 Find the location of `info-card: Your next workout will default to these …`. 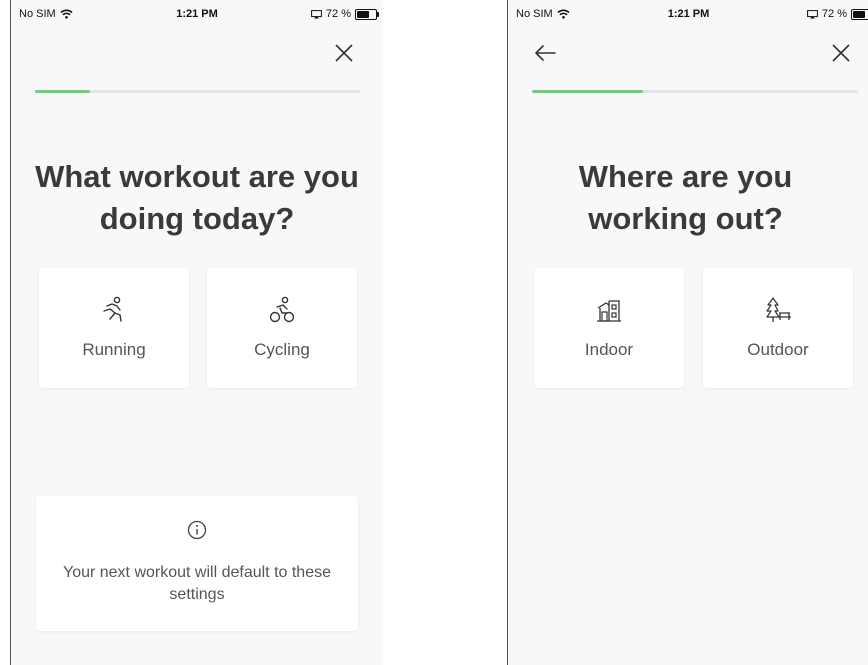

info-card: Your next workout will default to these … is located at coordinates (197, 563).